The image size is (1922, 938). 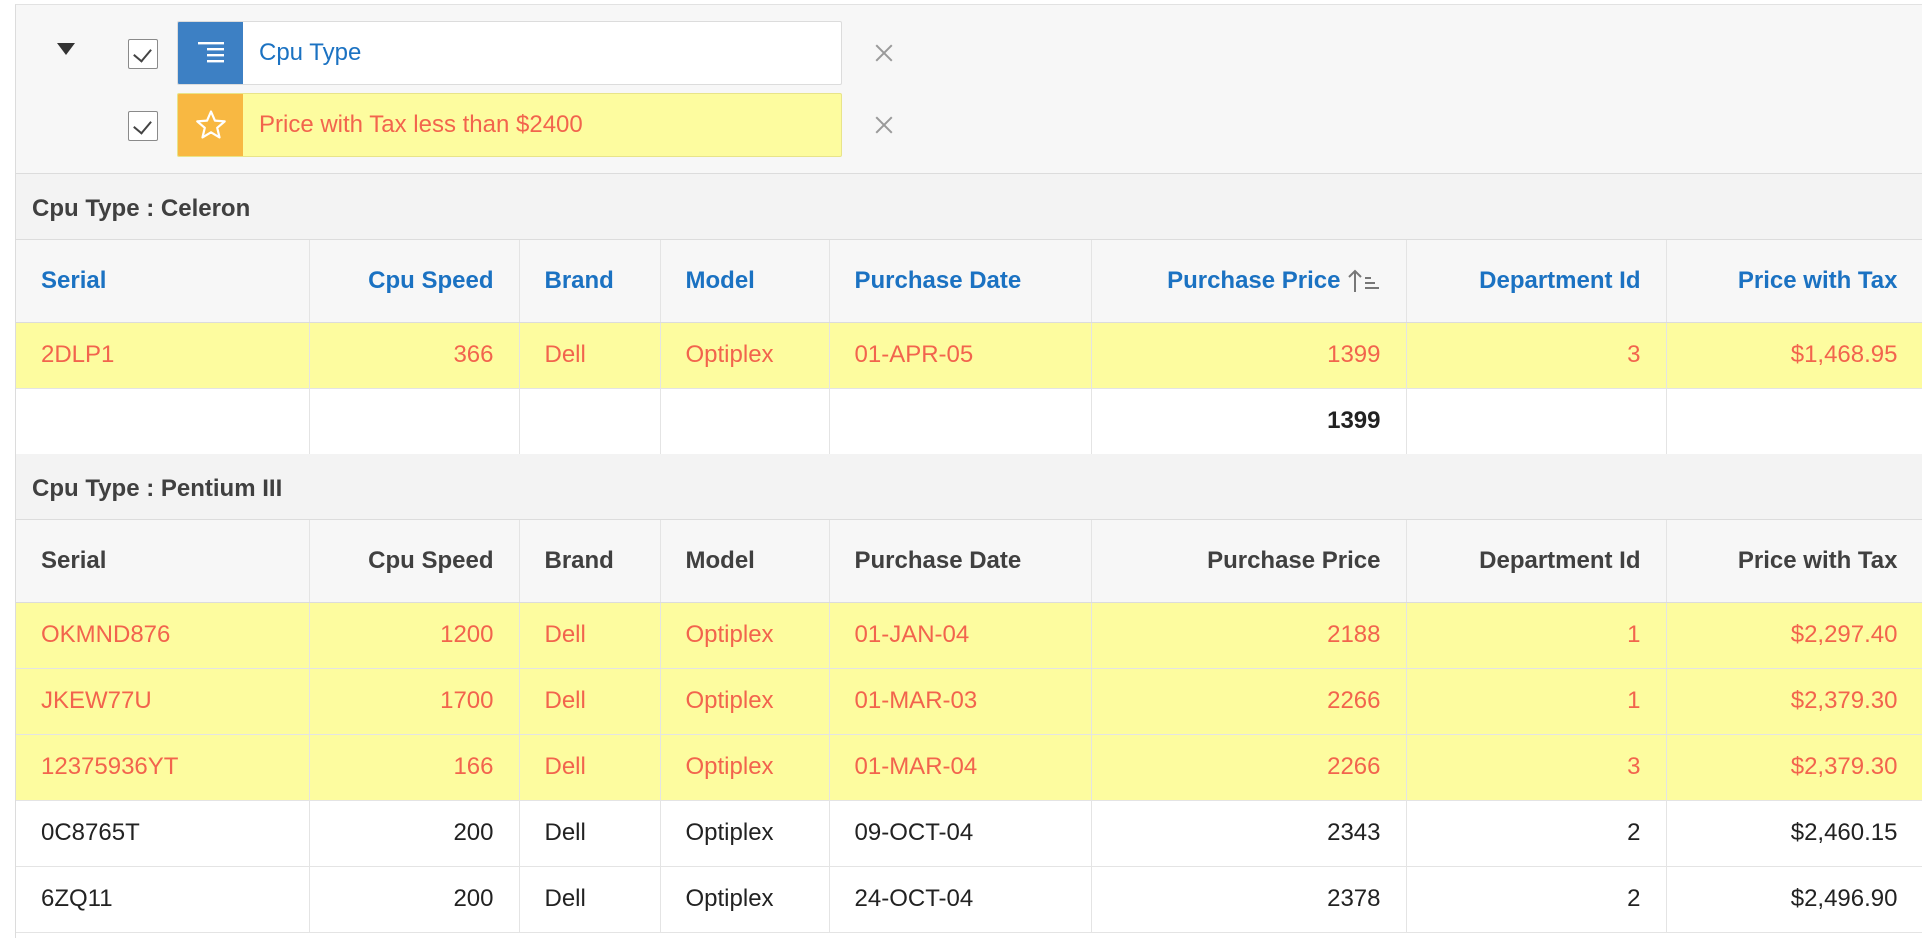 What do you see at coordinates (310, 52) in the screenshot?
I see `control-break-label: Cpu Type` at bounding box center [310, 52].